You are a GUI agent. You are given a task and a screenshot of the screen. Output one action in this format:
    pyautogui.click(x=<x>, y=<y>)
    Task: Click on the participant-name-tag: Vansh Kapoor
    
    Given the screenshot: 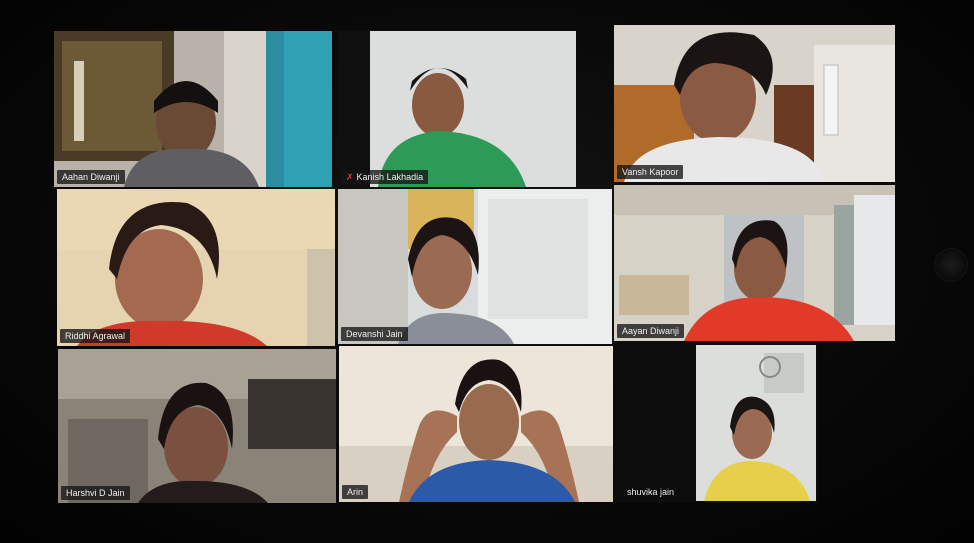 What is the action you would take?
    pyautogui.click(x=650, y=172)
    